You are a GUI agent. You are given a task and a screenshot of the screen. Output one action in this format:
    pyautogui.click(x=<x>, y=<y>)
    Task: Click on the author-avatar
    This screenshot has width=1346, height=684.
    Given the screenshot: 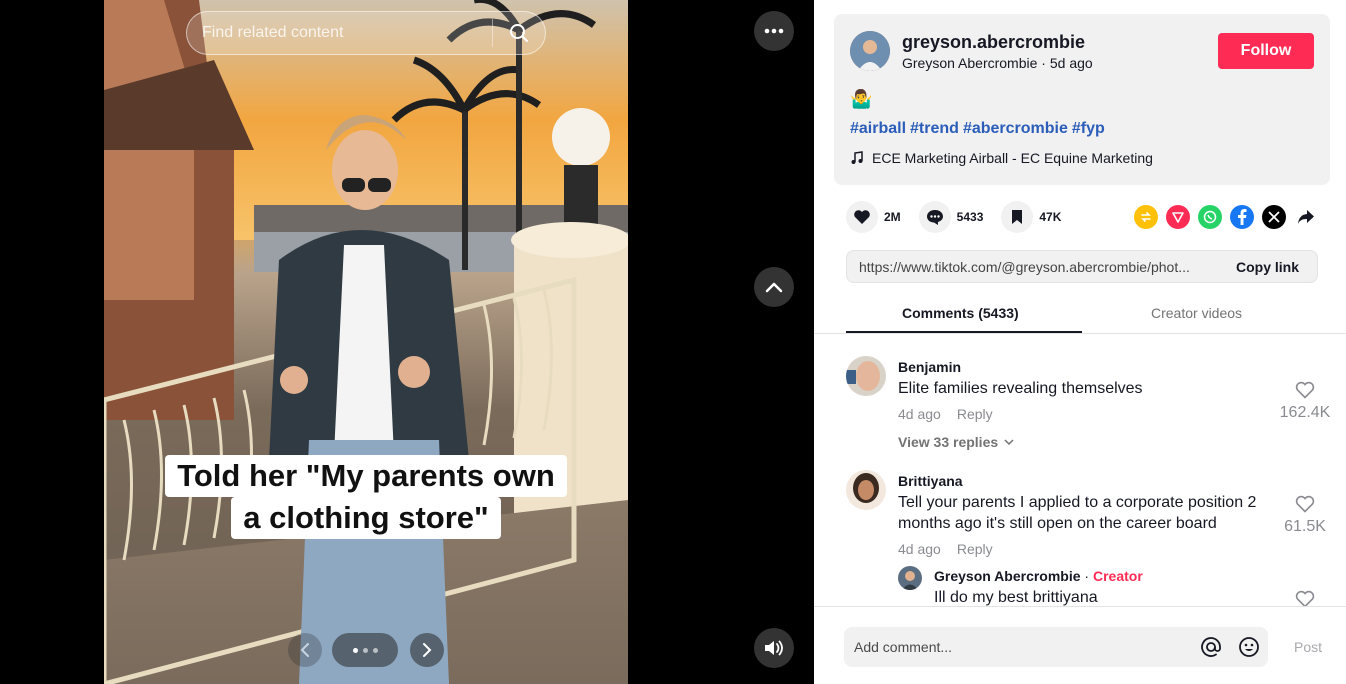 What is the action you would take?
    pyautogui.click(x=870, y=51)
    